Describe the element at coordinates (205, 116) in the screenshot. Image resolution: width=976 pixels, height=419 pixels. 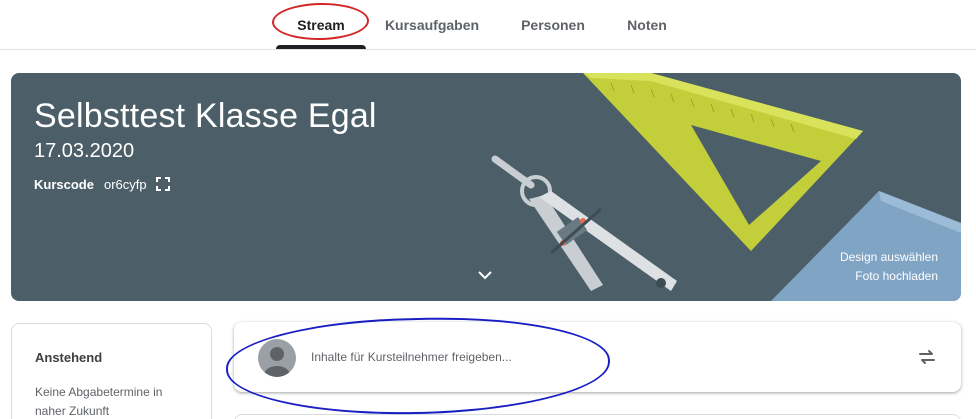
I see `class-title: Selbsttest Klasse Egal` at that location.